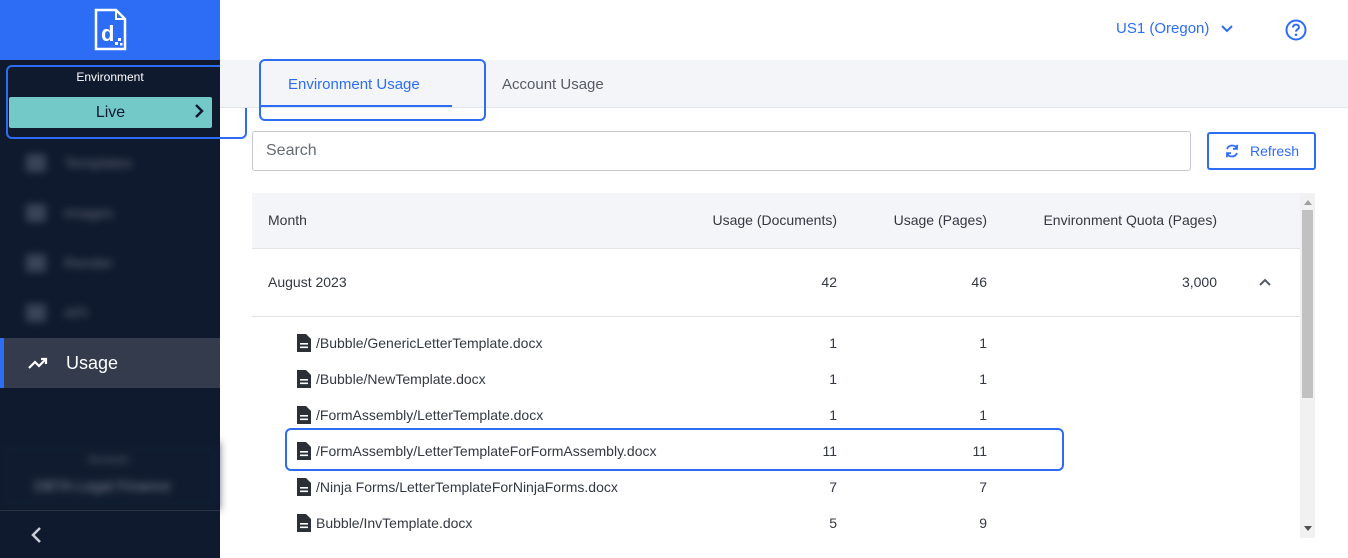  What do you see at coordinates (1232, 151) in the screenshot?
I see `refresh-icon` at bounding box center [1232, 151].